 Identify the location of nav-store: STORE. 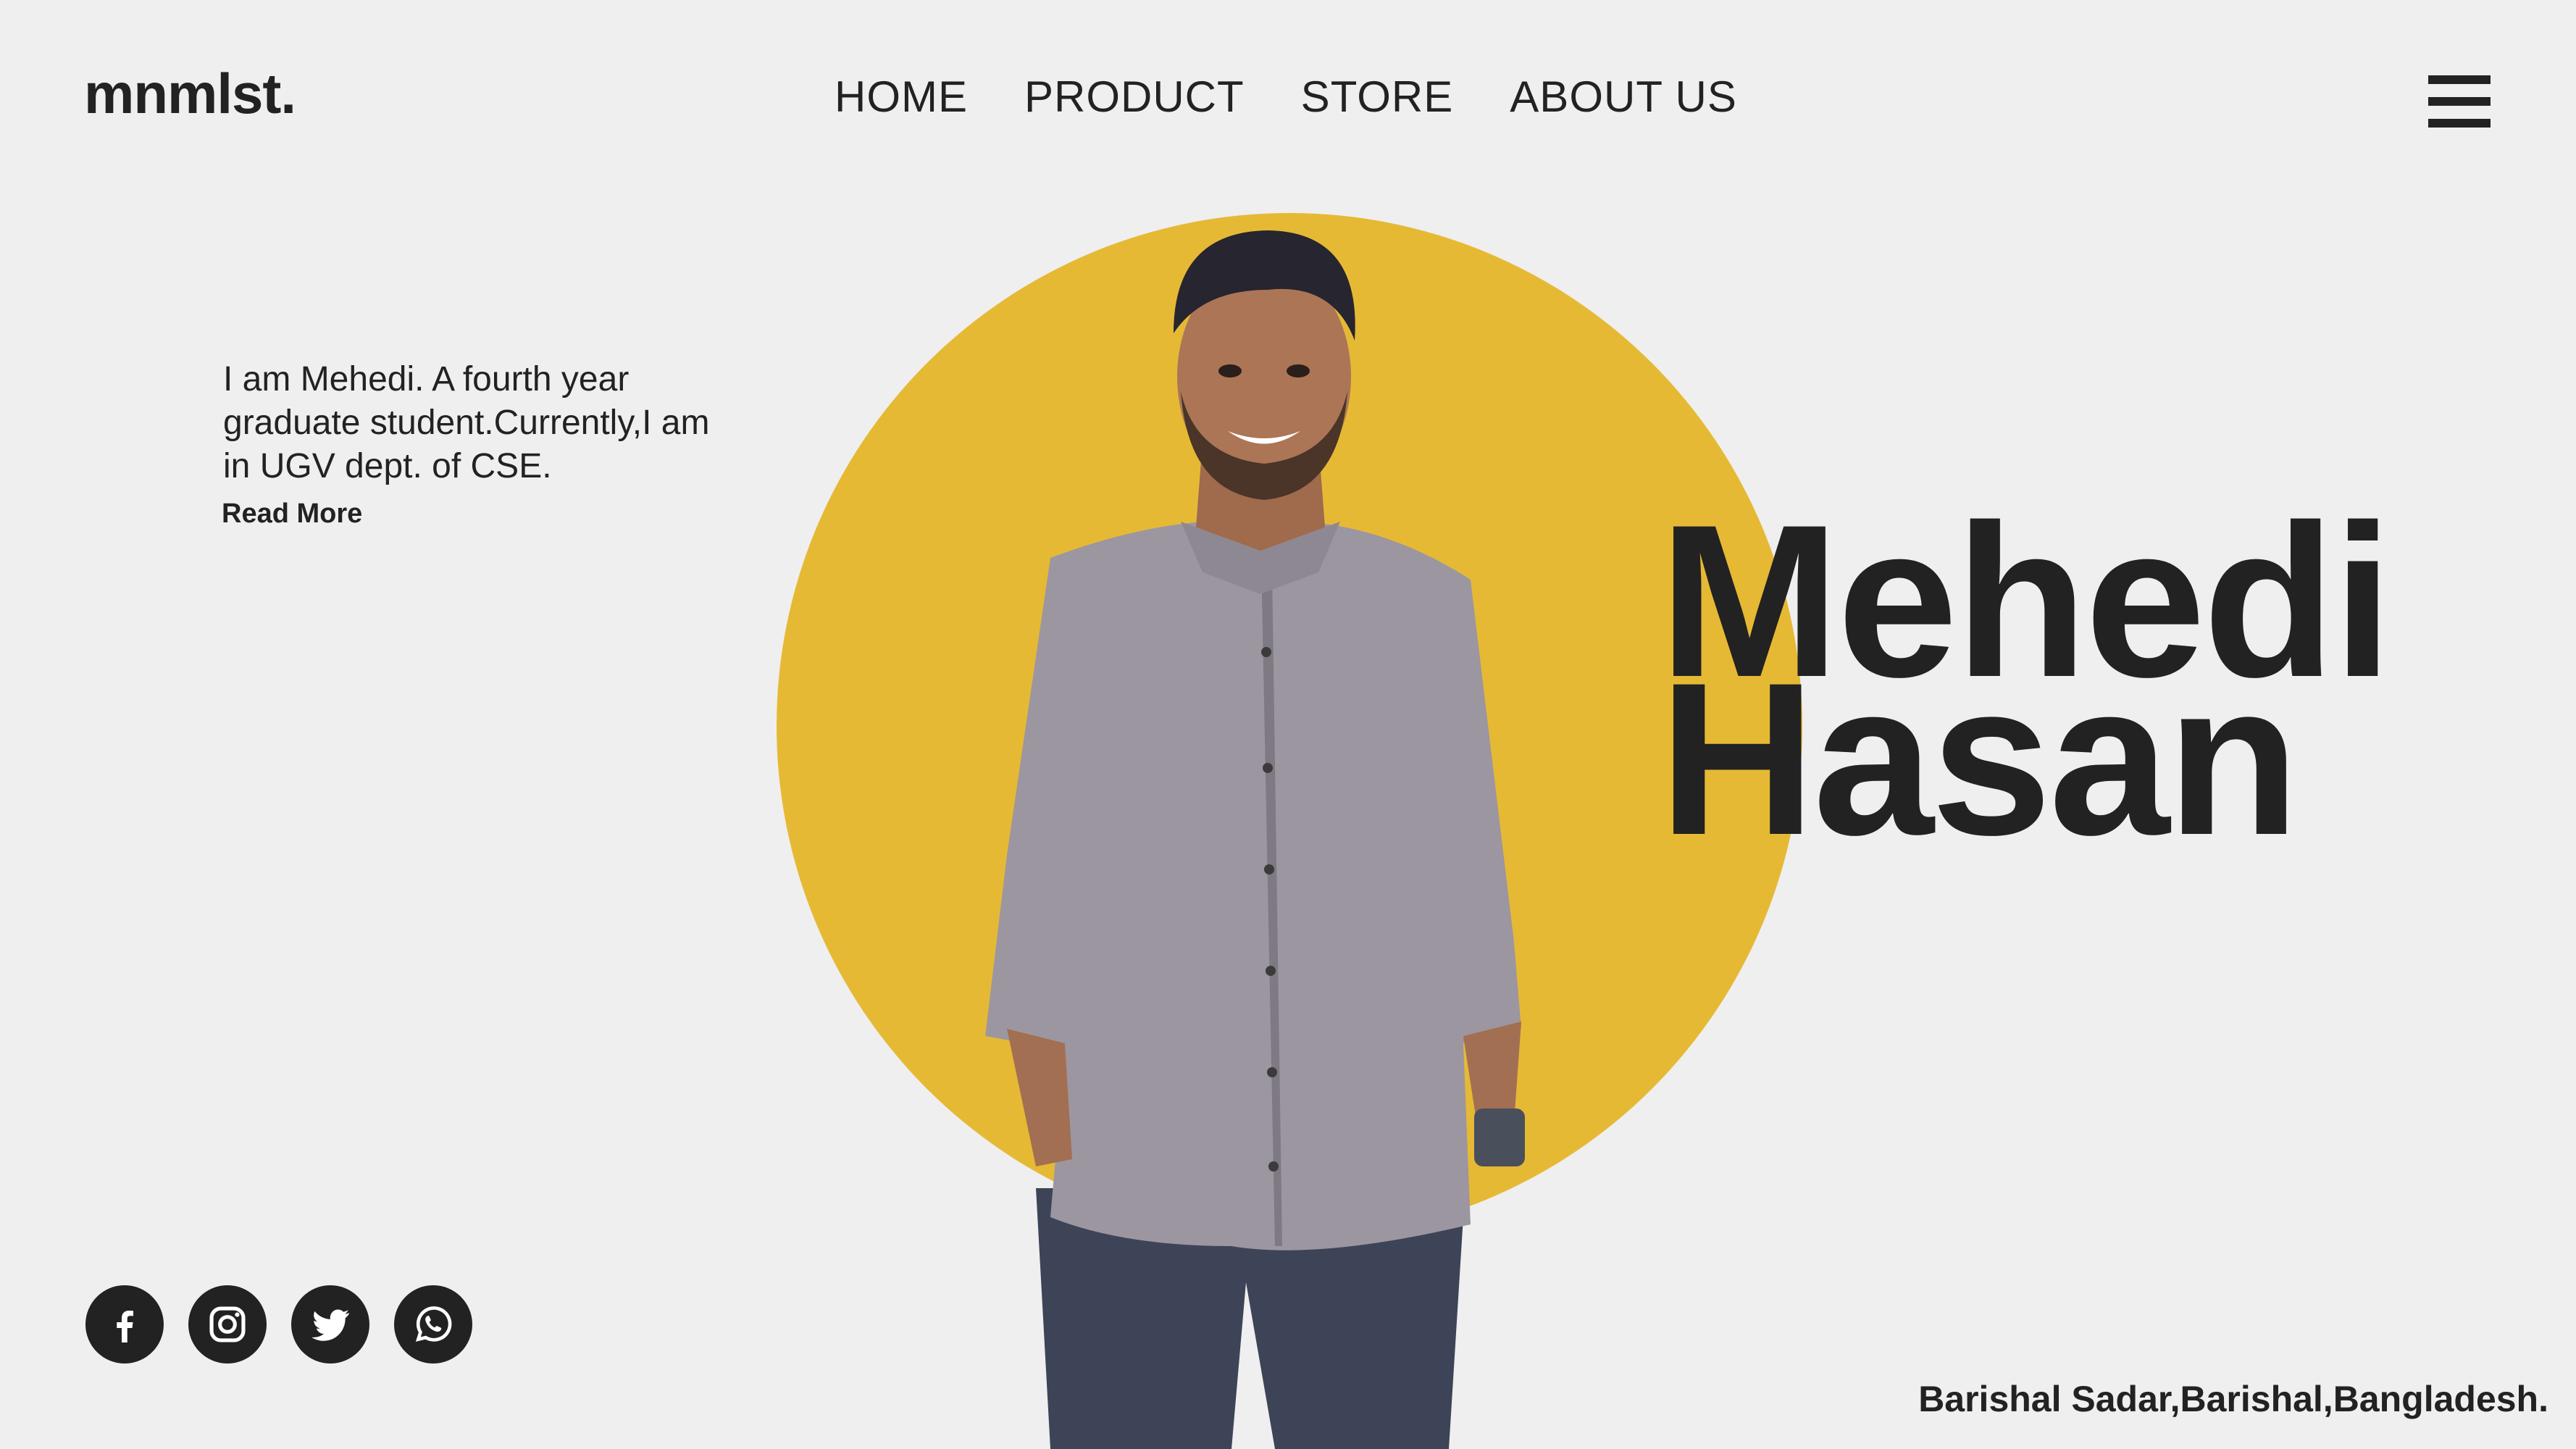
(1377, 97).